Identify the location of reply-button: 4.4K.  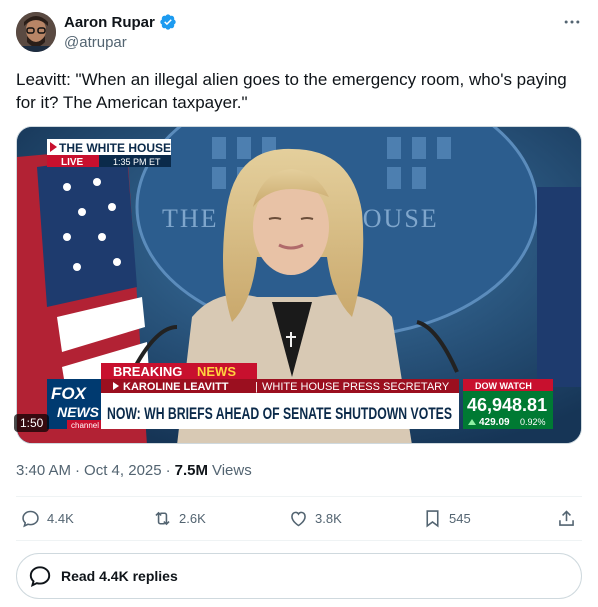
(47, 518).